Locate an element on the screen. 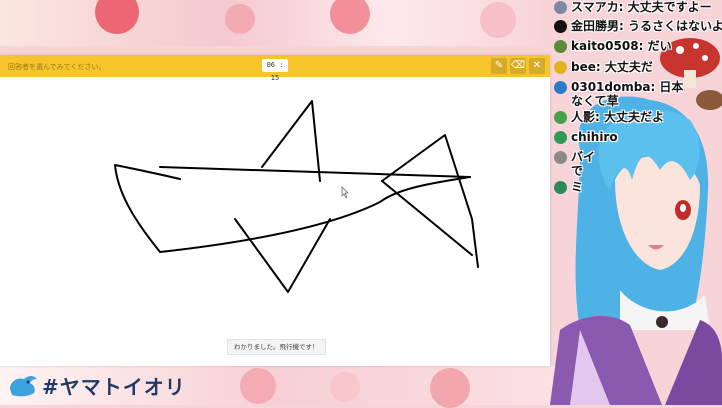 The height and width of the screenshot is (408, 722). toolbar: 回答者を選んでみてください。 06 : 15 ✎ ⌫ ✕ is located at coordinates (275, 68).